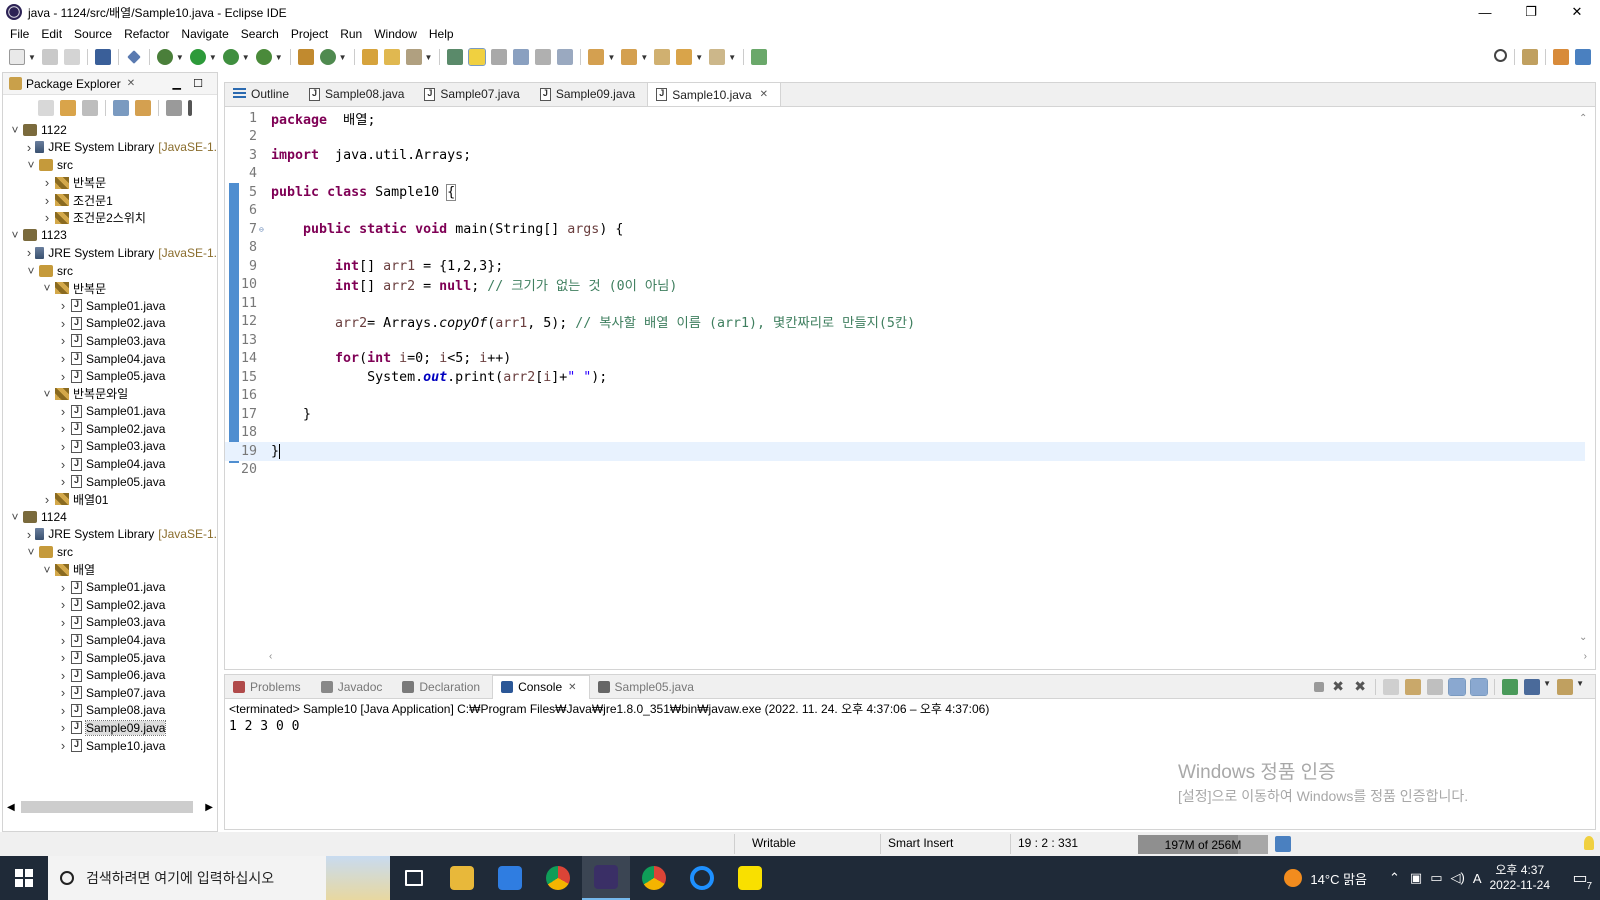 This screenshot has height=900, width=1600. What do you see at coordinates (110, 218) in the screenshot?
I see `tree-item: › 조건문2스위치` at bounding box center [110, 218].